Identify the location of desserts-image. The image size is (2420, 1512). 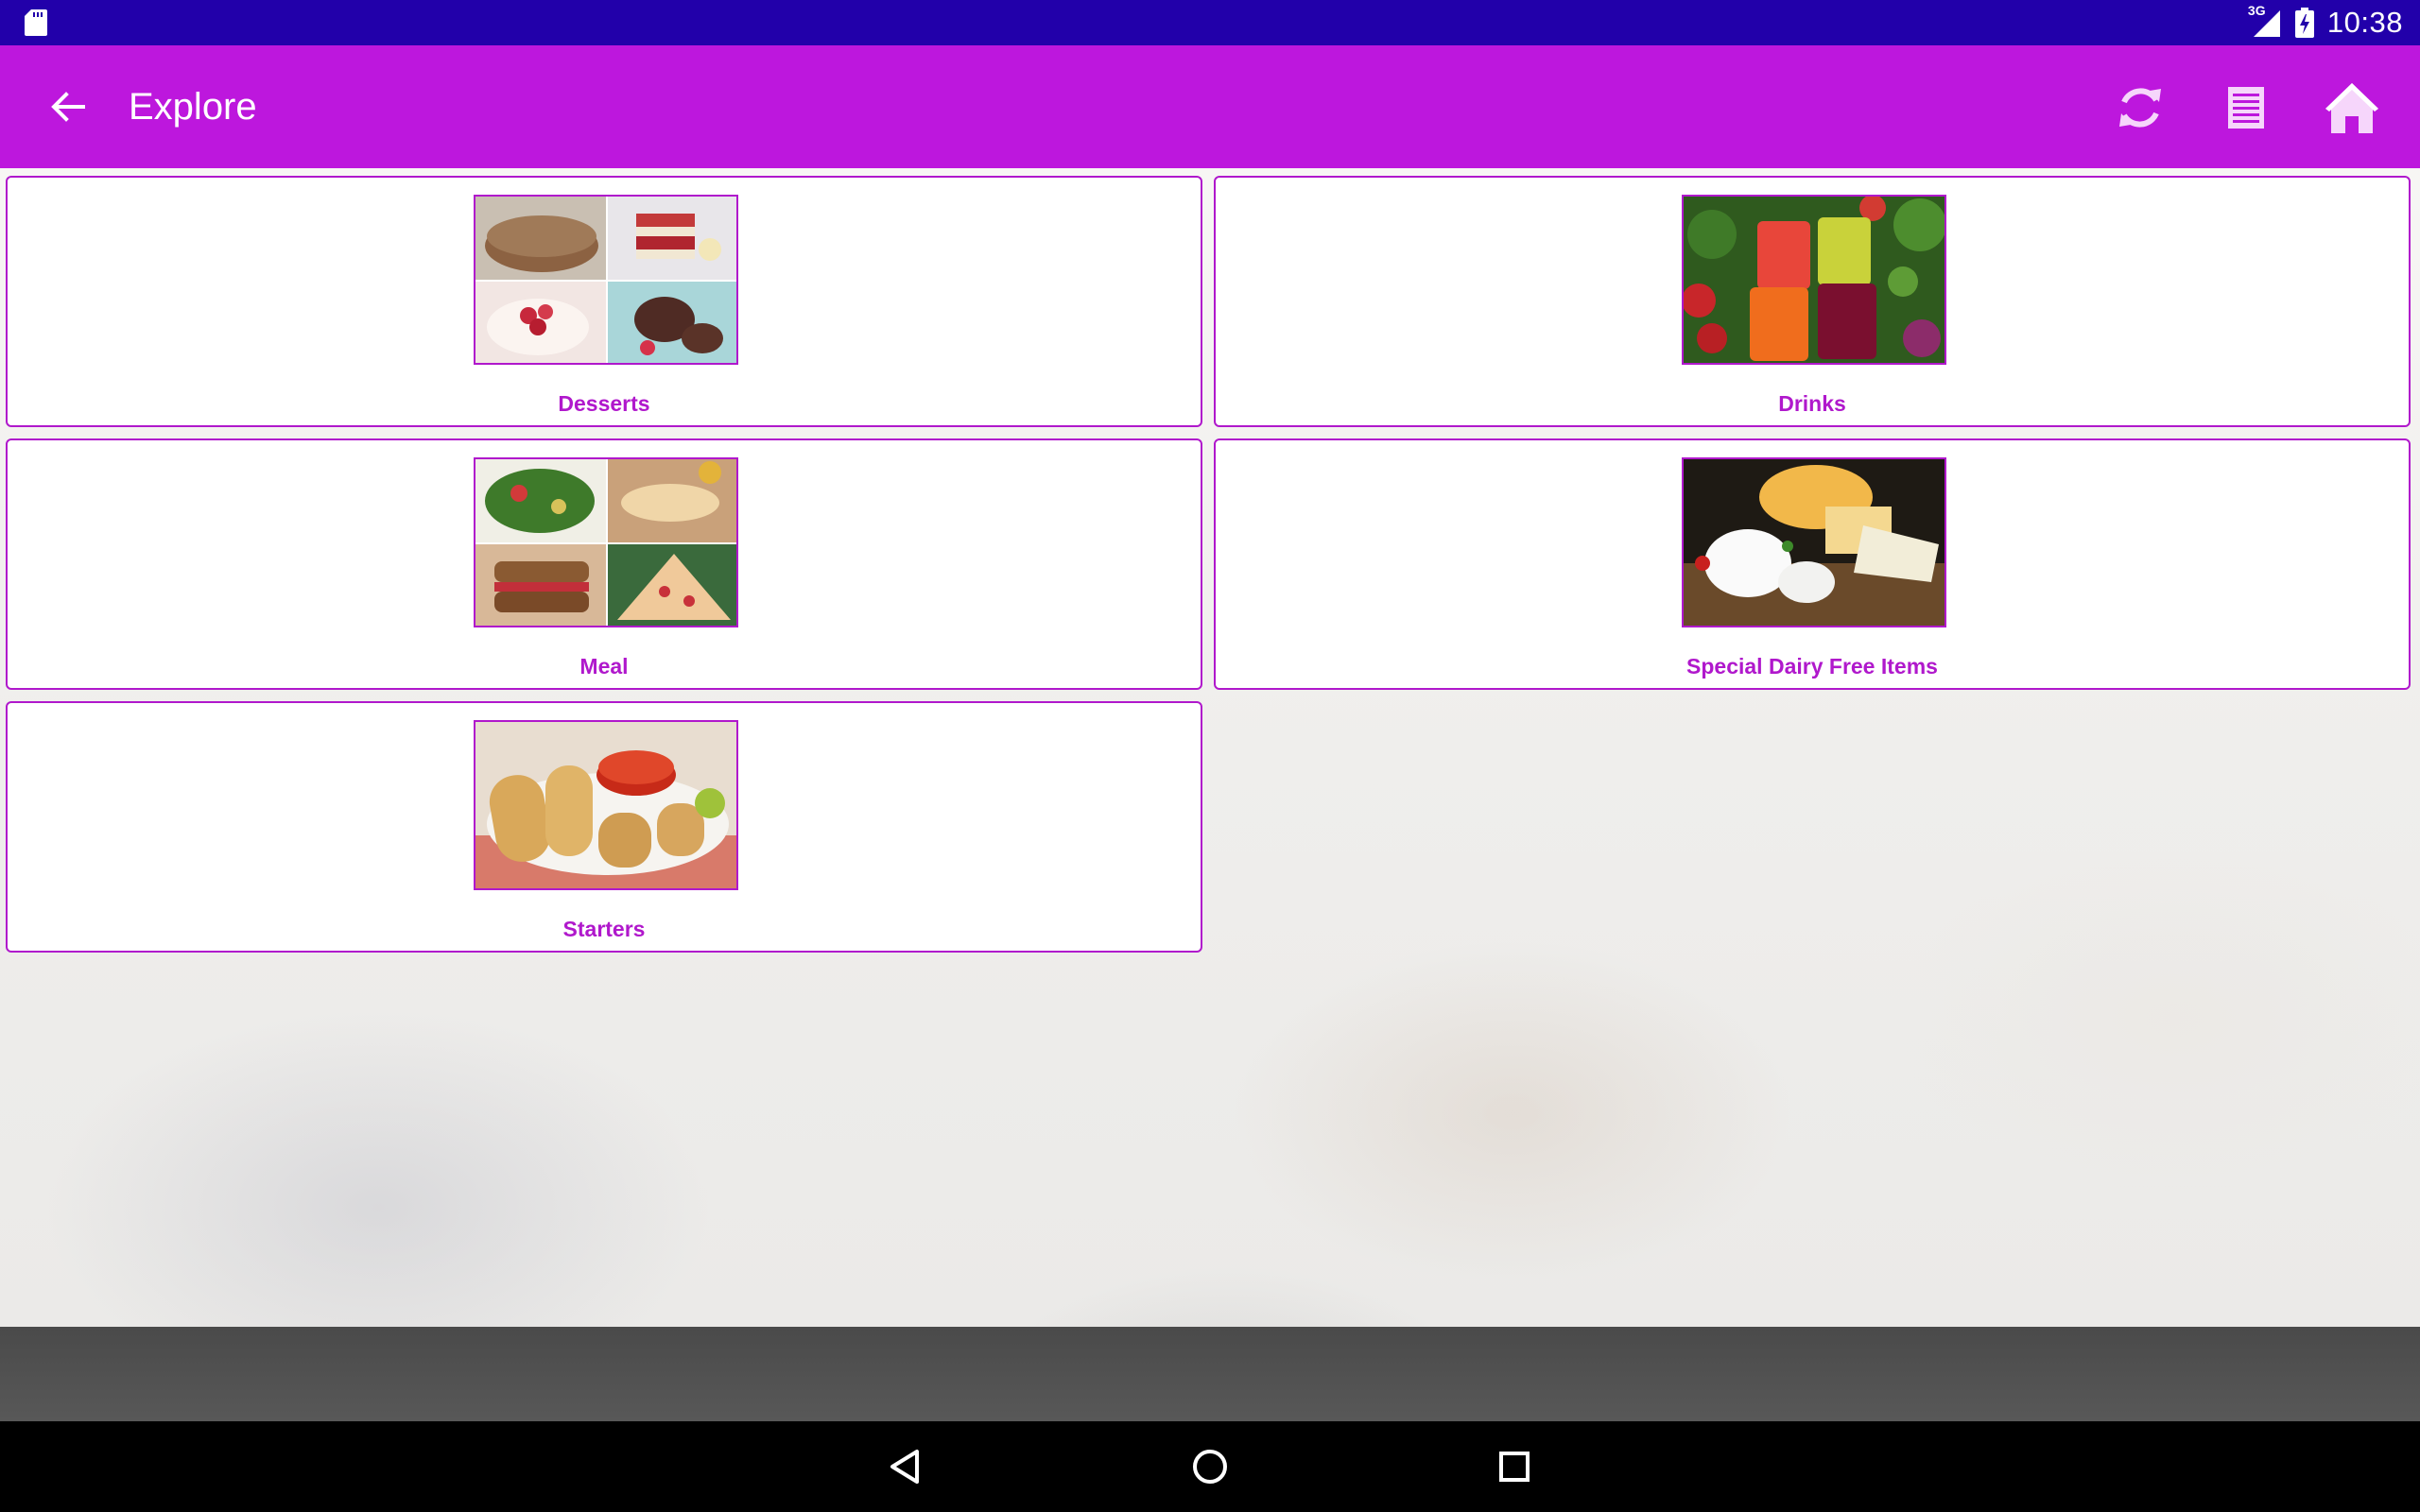
(606, 280).